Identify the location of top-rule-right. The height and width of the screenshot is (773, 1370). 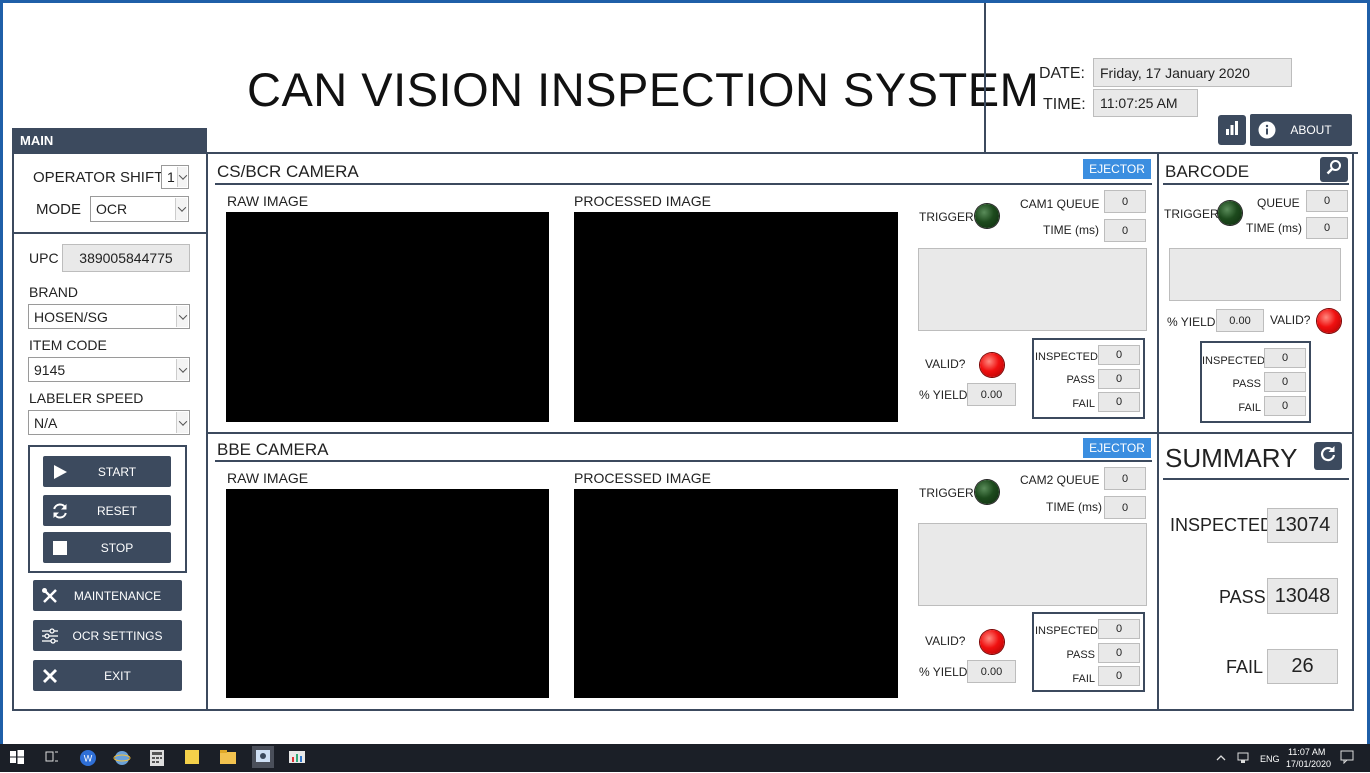
(1258, 153).